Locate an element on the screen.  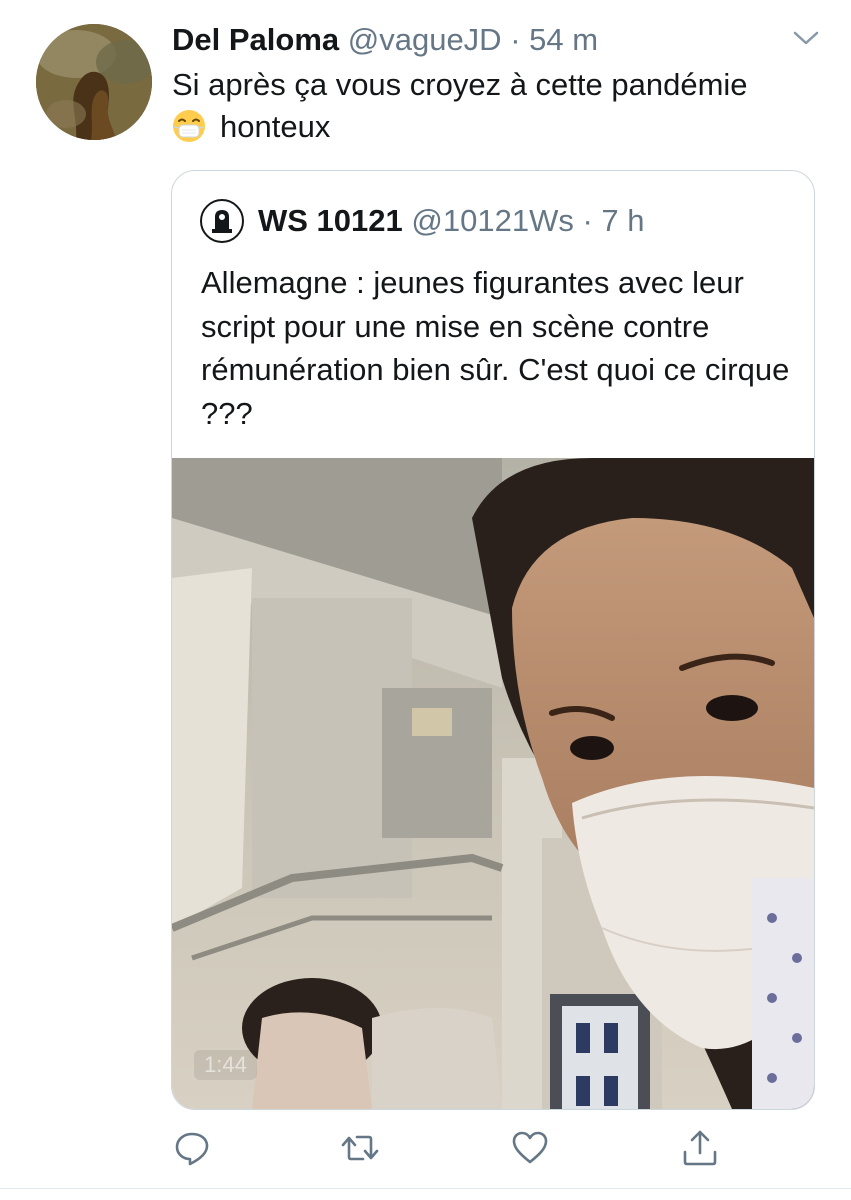
tweet-timestamp: 54 m is located at coordinates (563, 39).